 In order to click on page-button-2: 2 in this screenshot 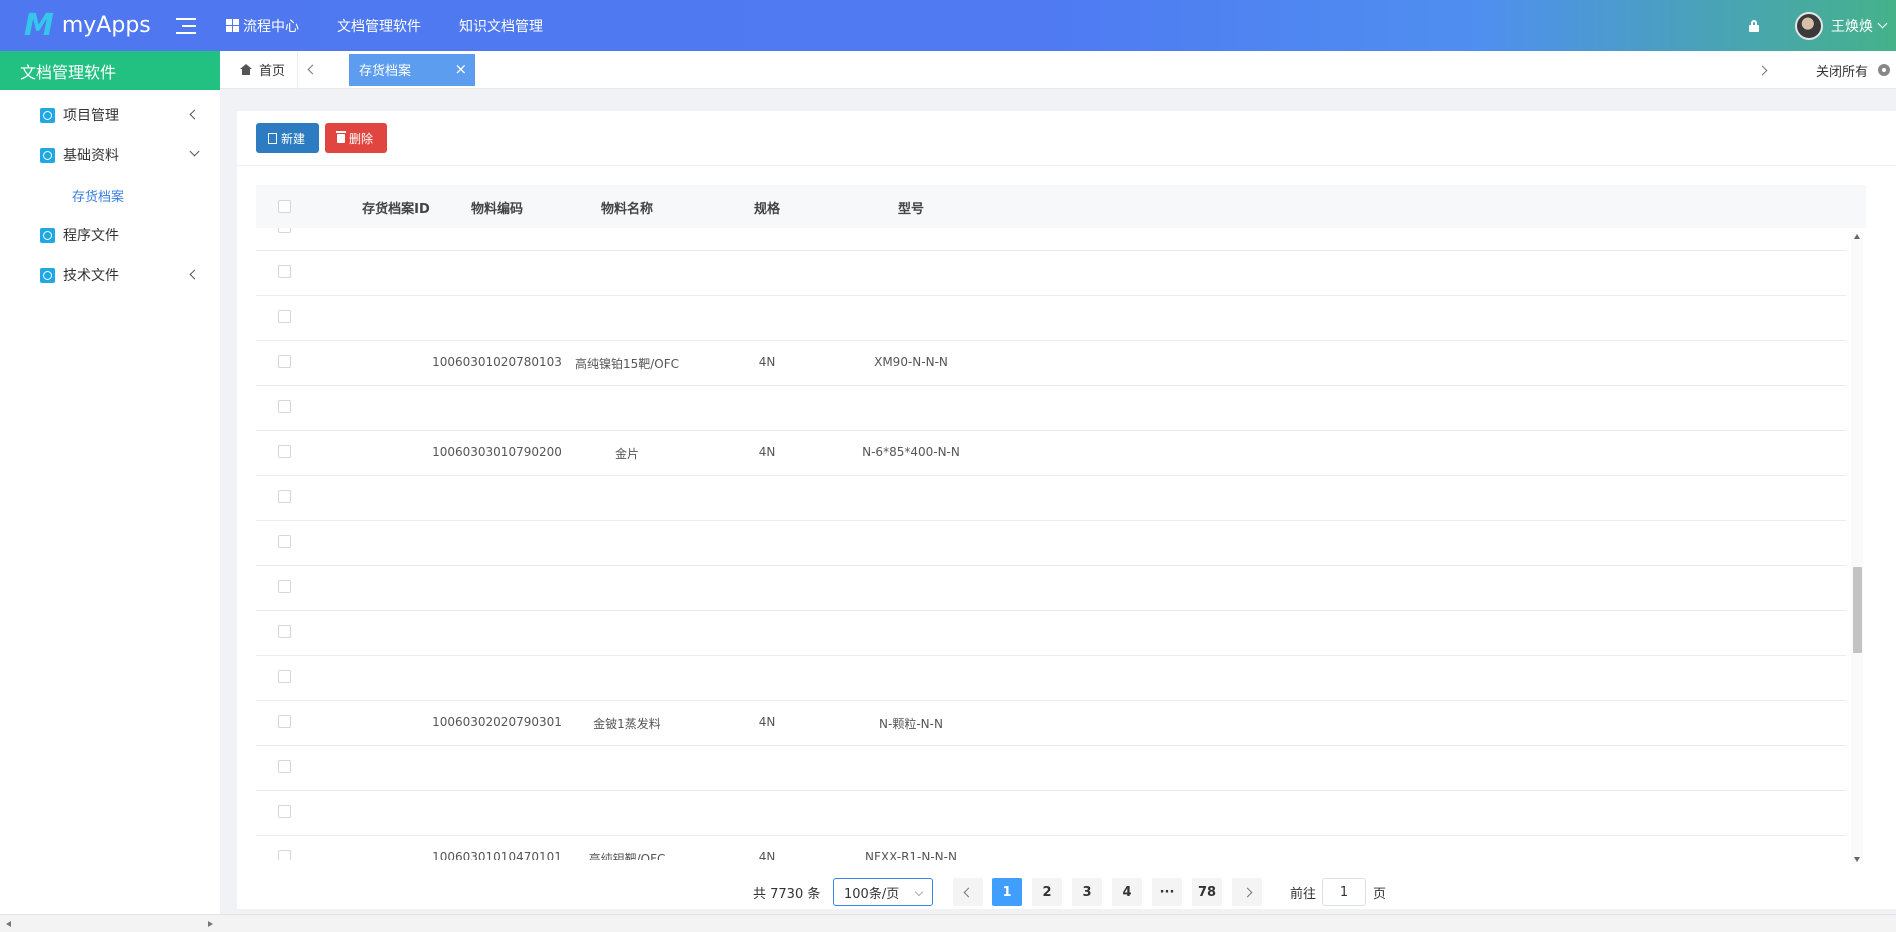, I will do `click(1047, 892)`.